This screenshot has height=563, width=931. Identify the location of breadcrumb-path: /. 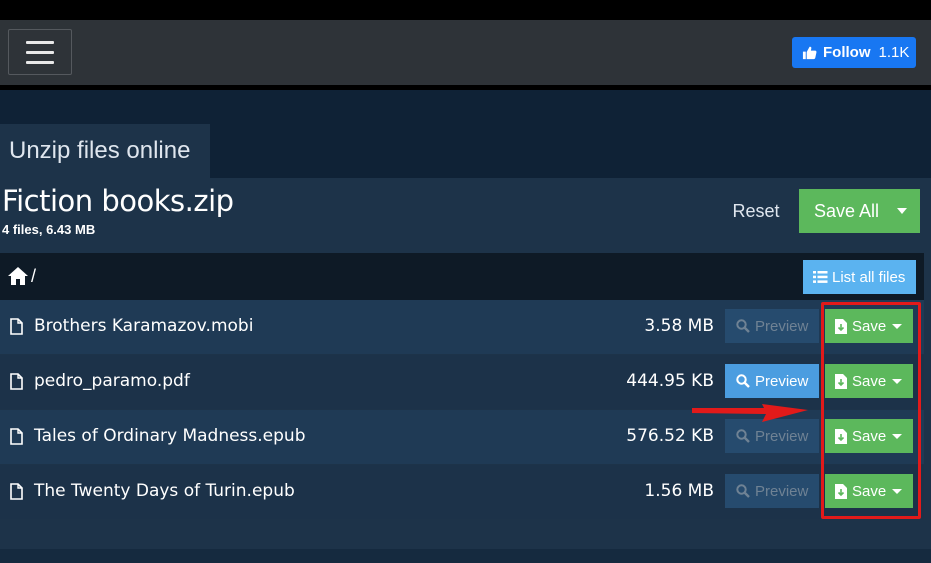
(34, 276).